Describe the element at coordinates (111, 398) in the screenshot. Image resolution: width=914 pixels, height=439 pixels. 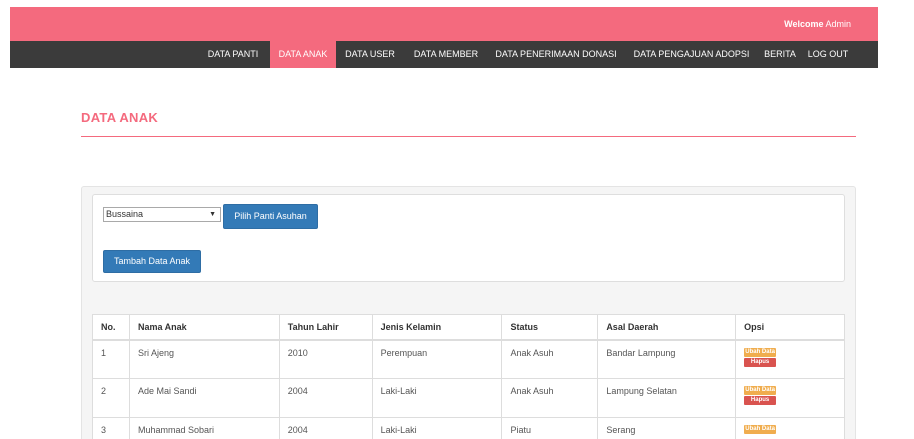
I see `cell-no: 2` at that location.